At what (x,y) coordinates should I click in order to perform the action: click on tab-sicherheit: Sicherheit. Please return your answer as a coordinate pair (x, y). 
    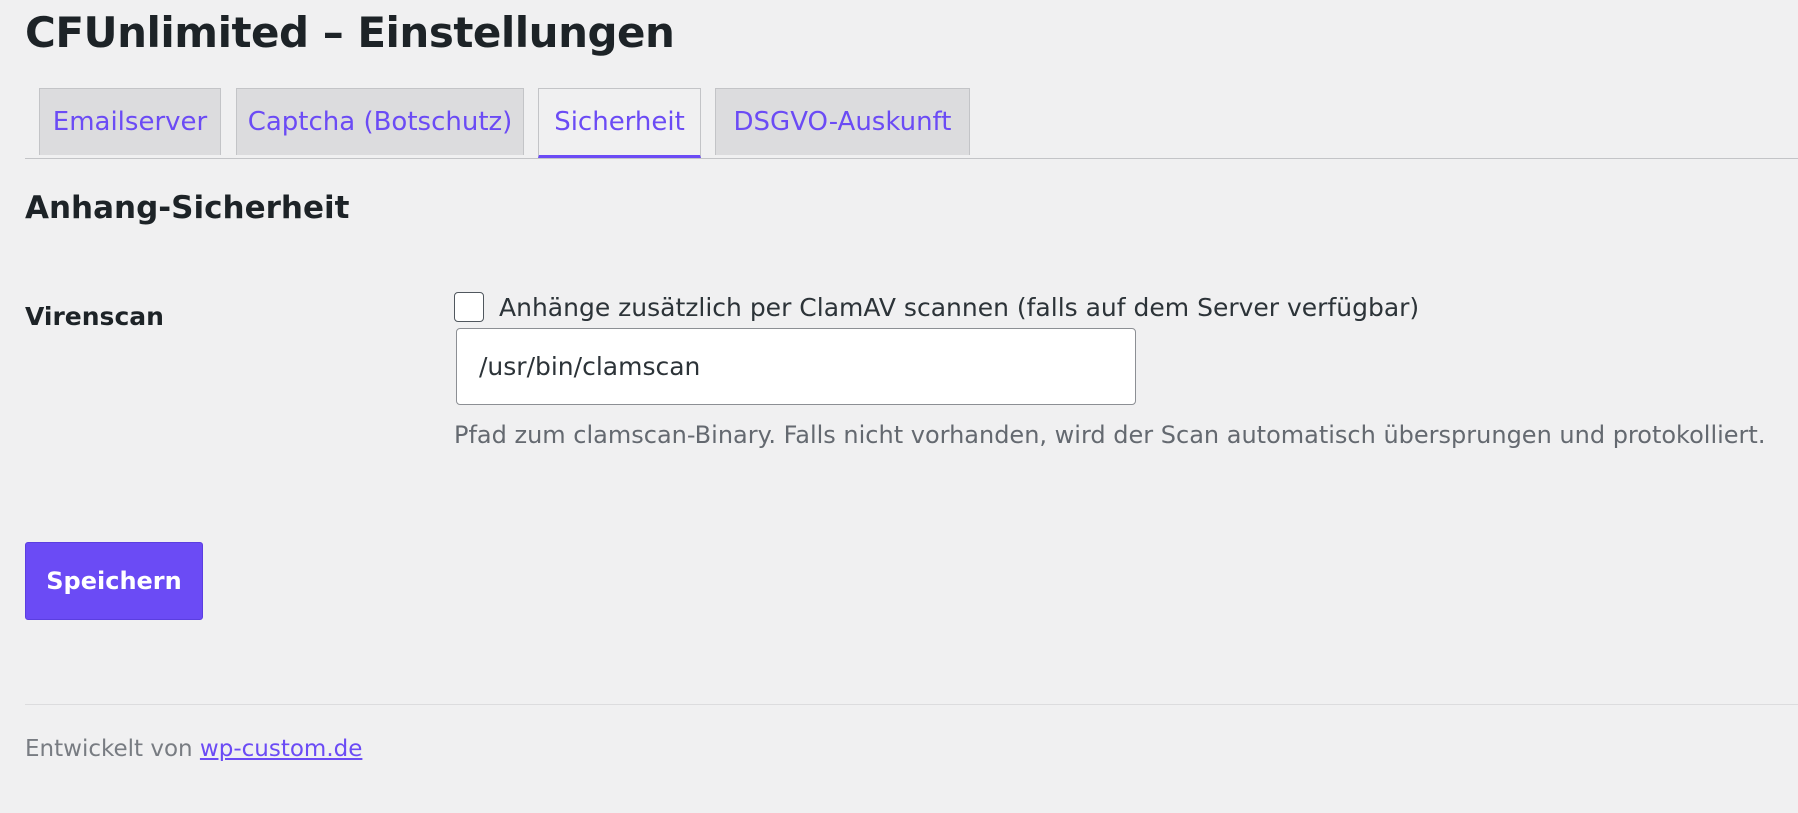
    Looking at the image, I should click on (619, 123).